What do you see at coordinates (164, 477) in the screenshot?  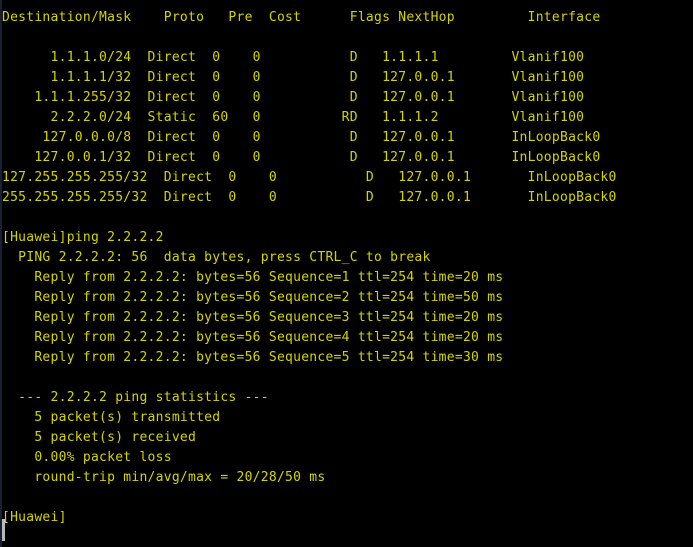 I see `ping-round-trip: round-trip min/avg/max = 20/28/50 ms` at bounding box center [164, 477].